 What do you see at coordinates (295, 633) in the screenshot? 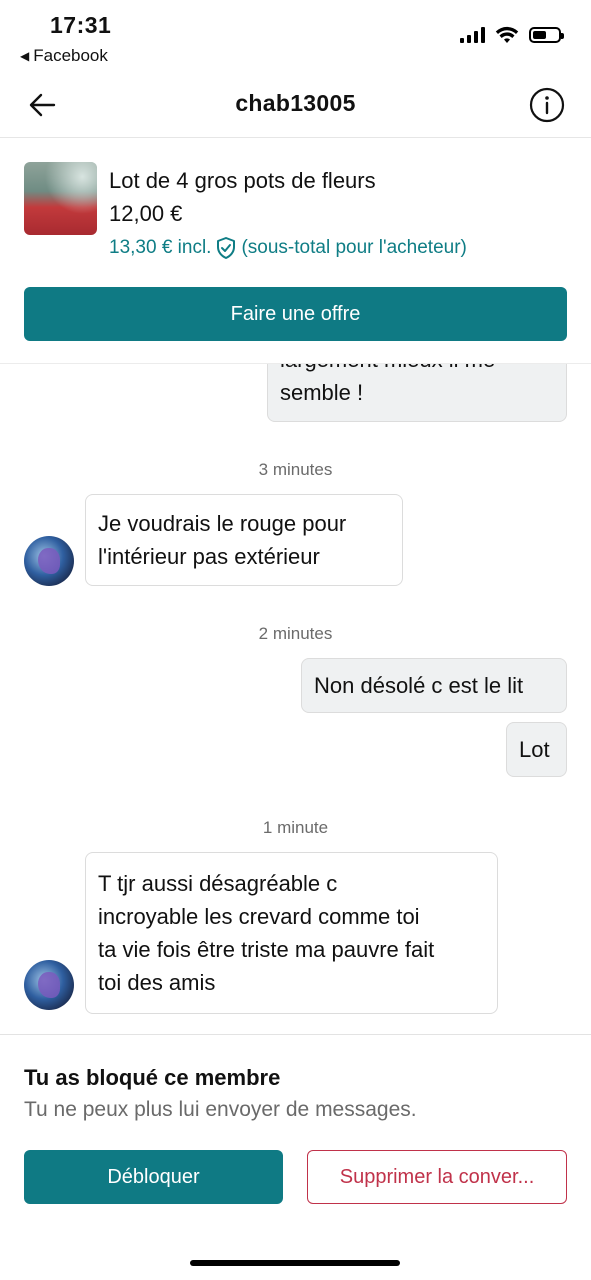
I see `message-timestamp: 2 minutes` at bounding box center [295, 633].